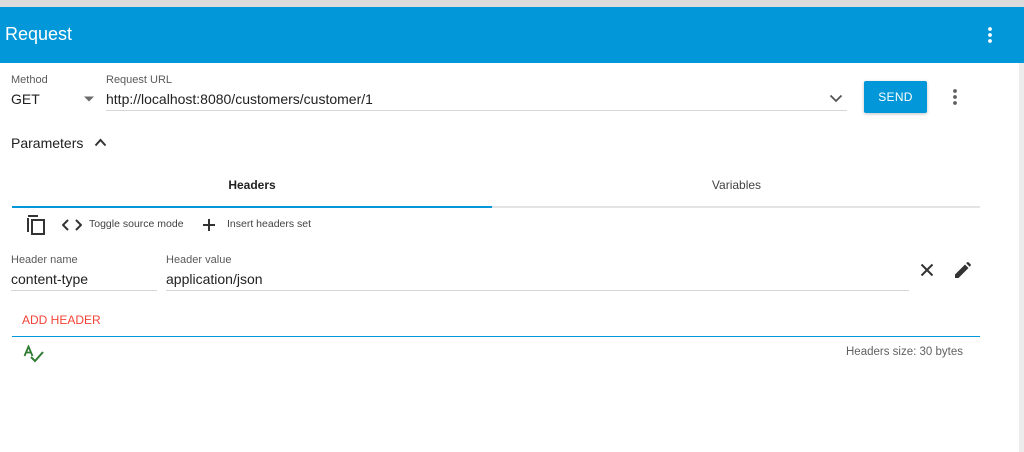 The height and width of the screenshot is (452, 1024). I want to click on tab-active-indicator, so click(252, 207).